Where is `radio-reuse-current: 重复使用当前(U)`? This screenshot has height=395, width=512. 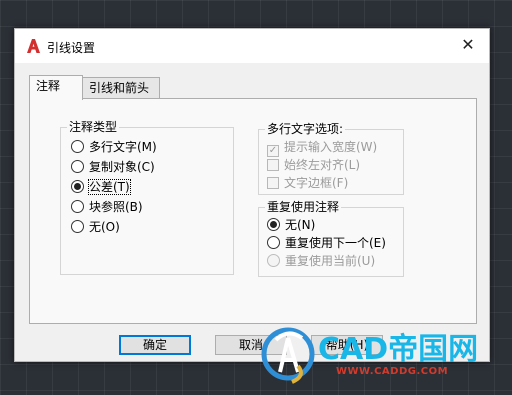 radio-reuse-current: 重复使用当前(U) is located at coordinates (321, 261).